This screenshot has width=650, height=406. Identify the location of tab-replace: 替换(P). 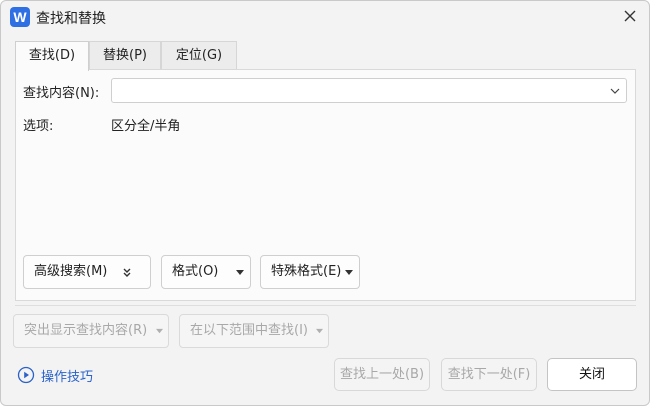
(125, 55).